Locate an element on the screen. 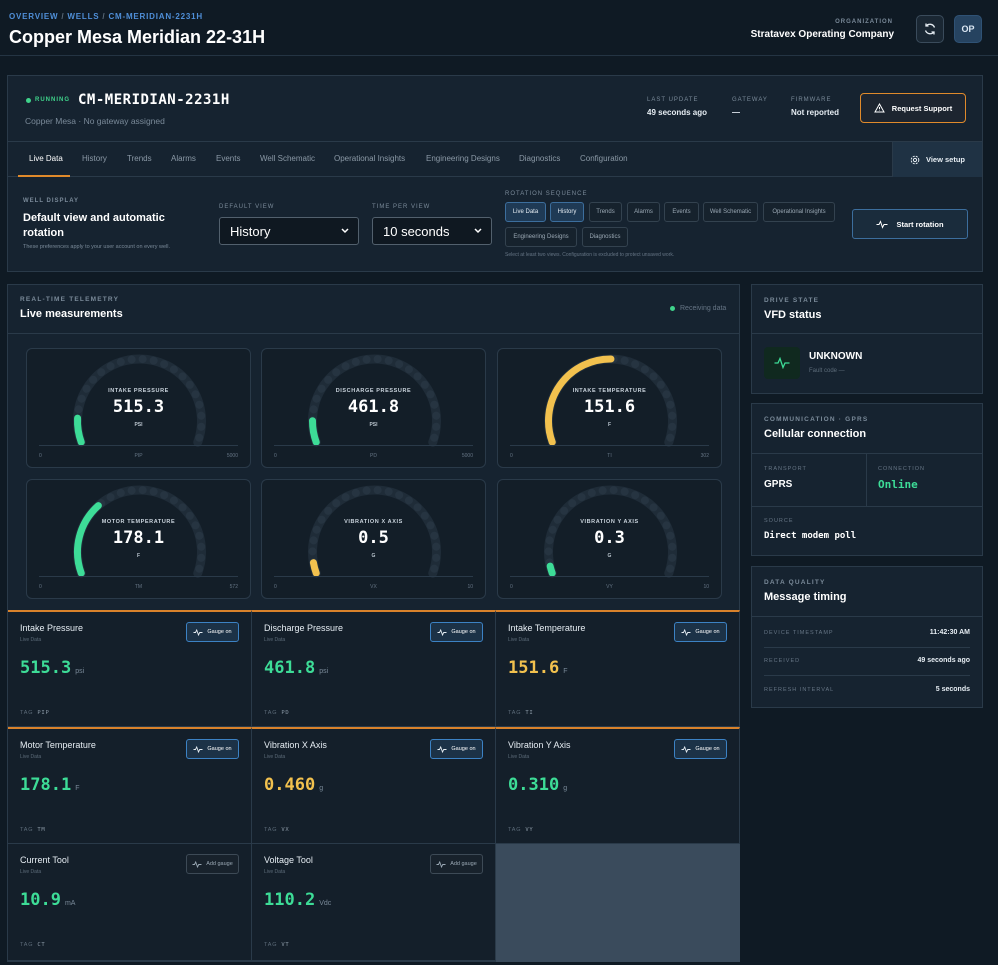 Image resolution: width=998 pixels, height=965 pixels. gauge-card: MOTOR TEMPERATURE 178.1 F 0 TM 572 is located at coordinates (138, 539).